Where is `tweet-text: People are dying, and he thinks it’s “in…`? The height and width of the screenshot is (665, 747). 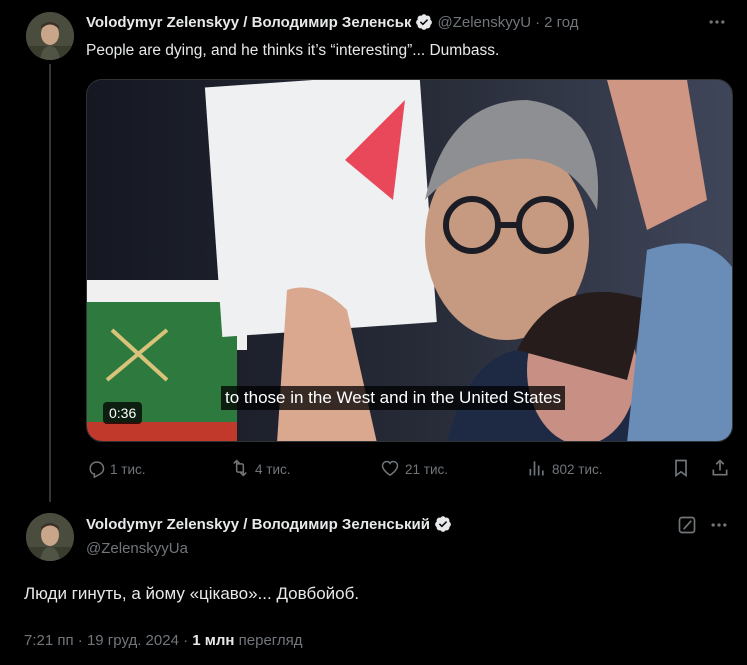 tweet-text: People are dying, and he thinks it’s “in… is located at coordinates (293, 50).